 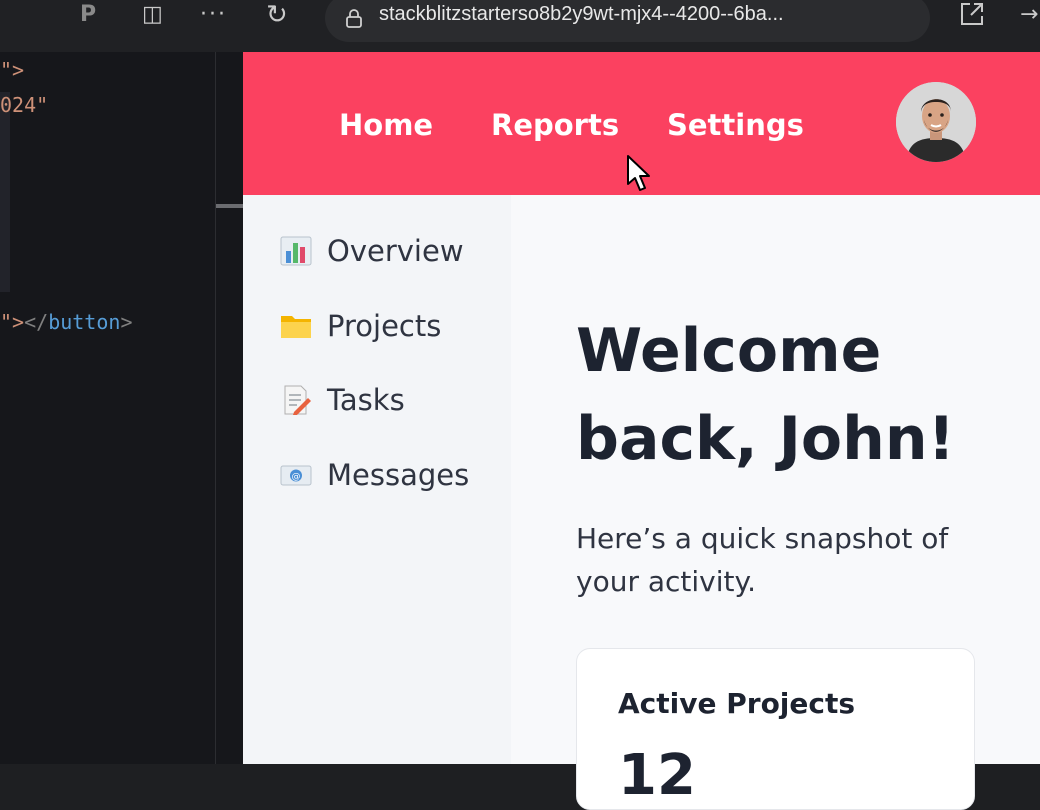 I want to click on sidebar-item-messages: @ Messages, so click(x=374, y=475).